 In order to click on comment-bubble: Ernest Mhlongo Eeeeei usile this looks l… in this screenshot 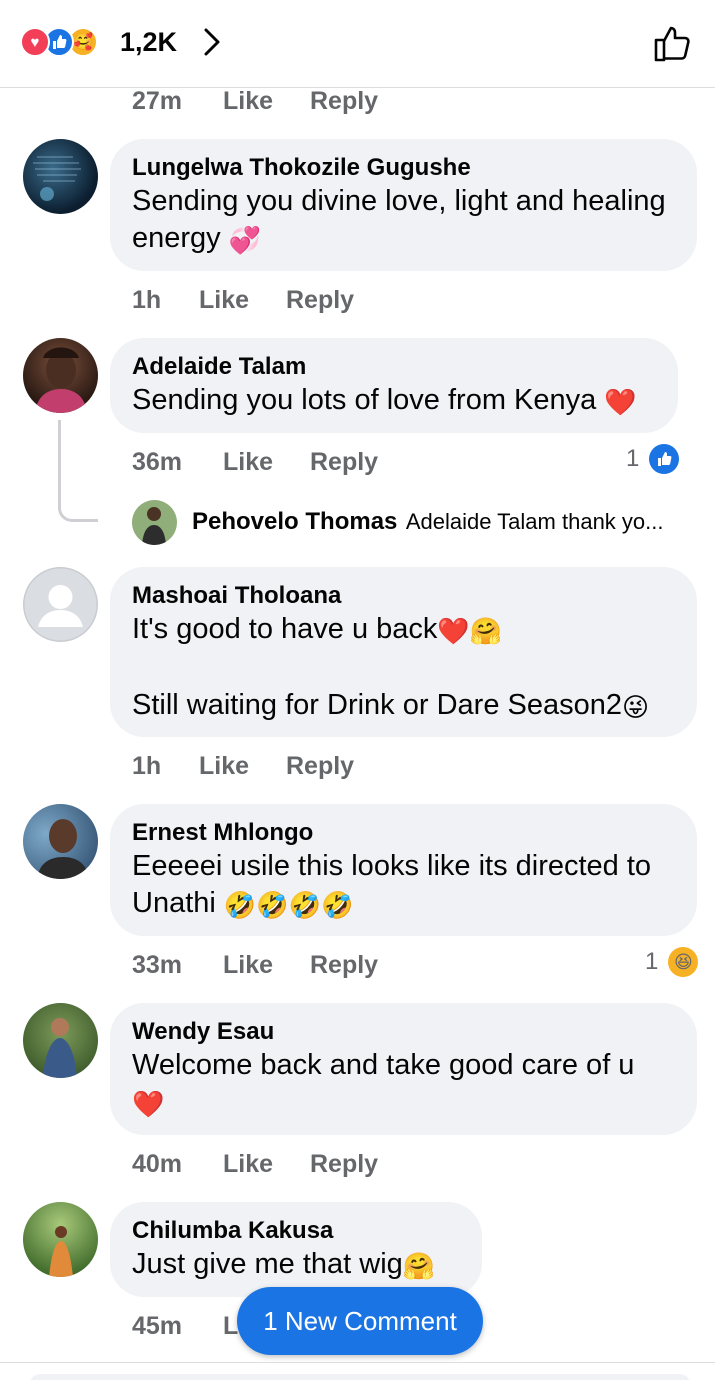, I will do `click(403, 870)`.